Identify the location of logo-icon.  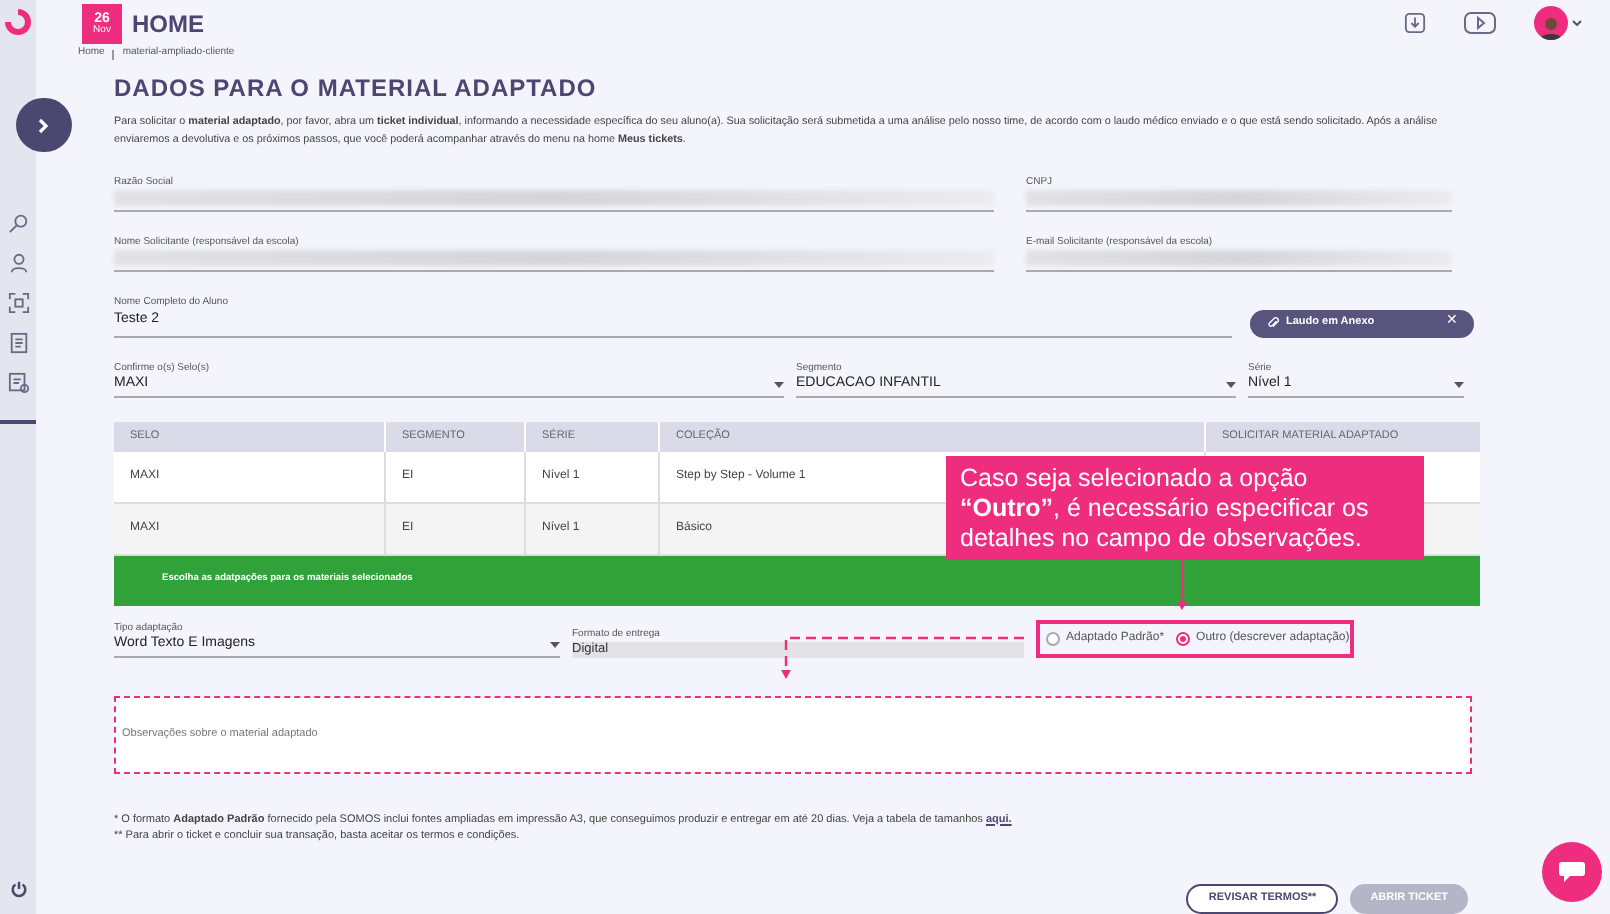
(18, 22).